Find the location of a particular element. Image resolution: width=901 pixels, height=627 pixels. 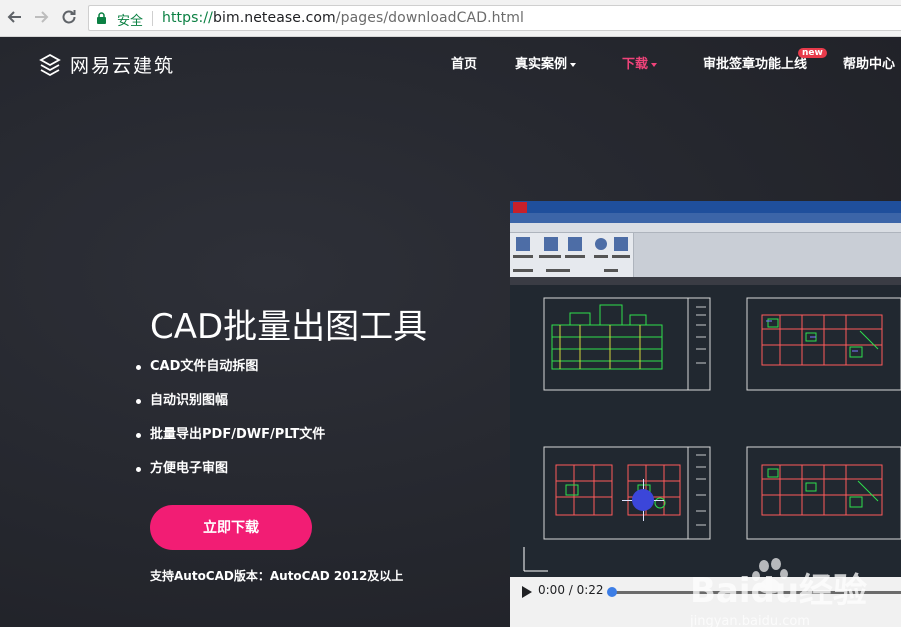

new-badge: new is located at coordinates (812, 53).